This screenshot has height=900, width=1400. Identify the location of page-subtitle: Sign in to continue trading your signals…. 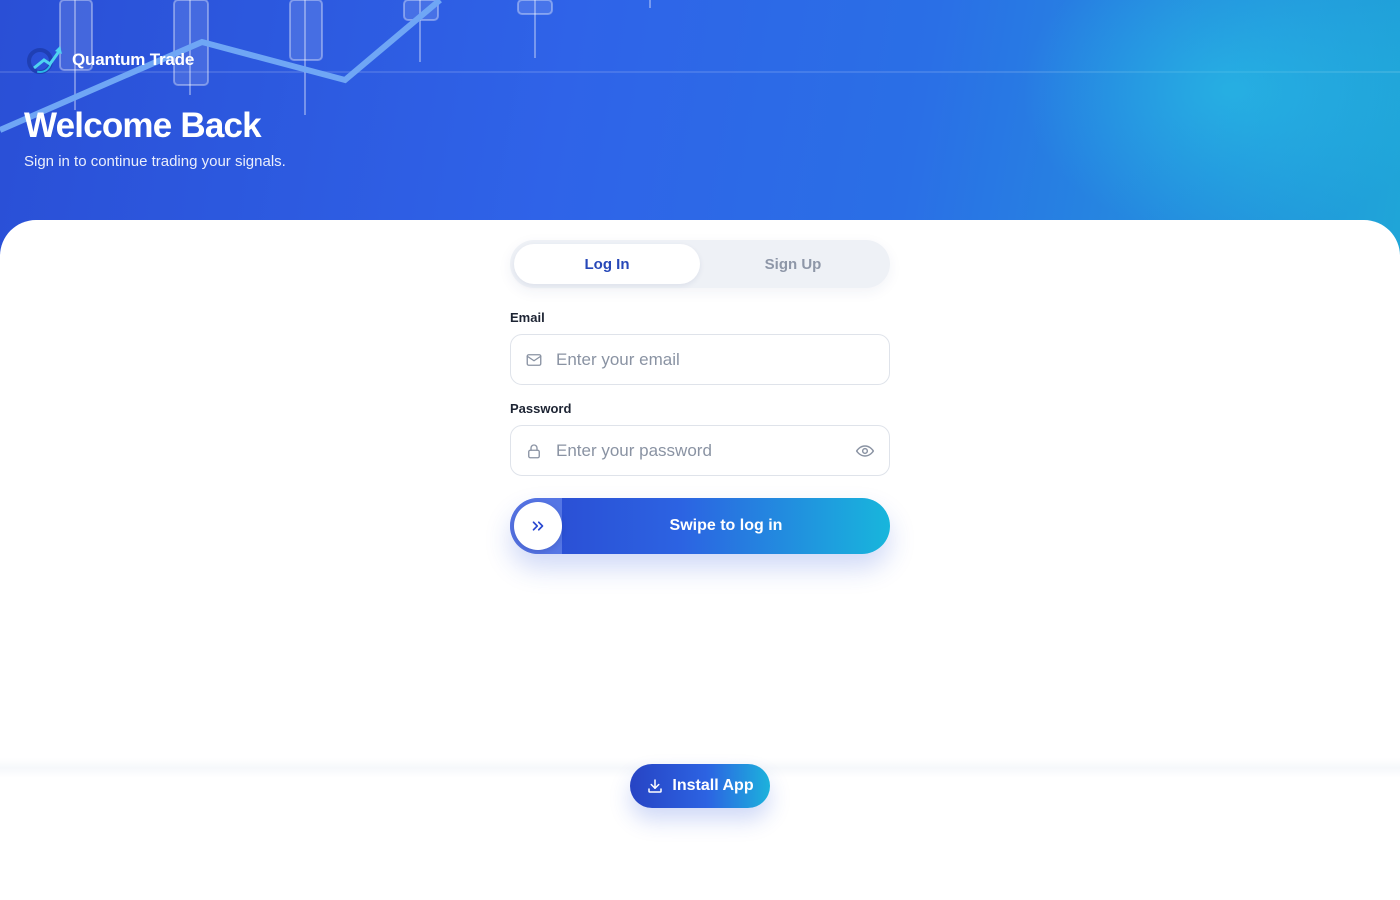
(155, 161).